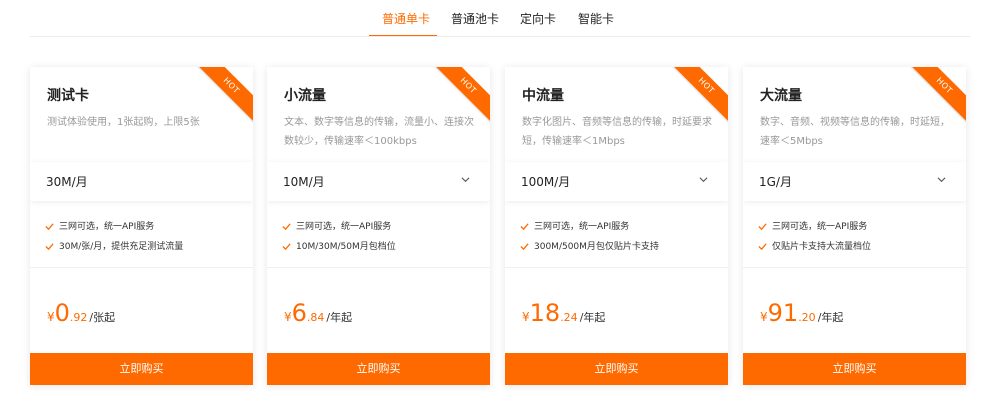  Describe the element at coordinates (475, 18) in the screenshot. I see `tab-regular-pool: 普通池卡` at that location.